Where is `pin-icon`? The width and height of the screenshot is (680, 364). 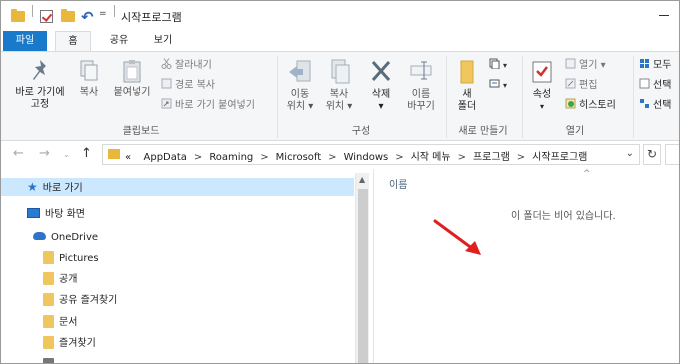 pin-icon is located at coordinates (40, 71).